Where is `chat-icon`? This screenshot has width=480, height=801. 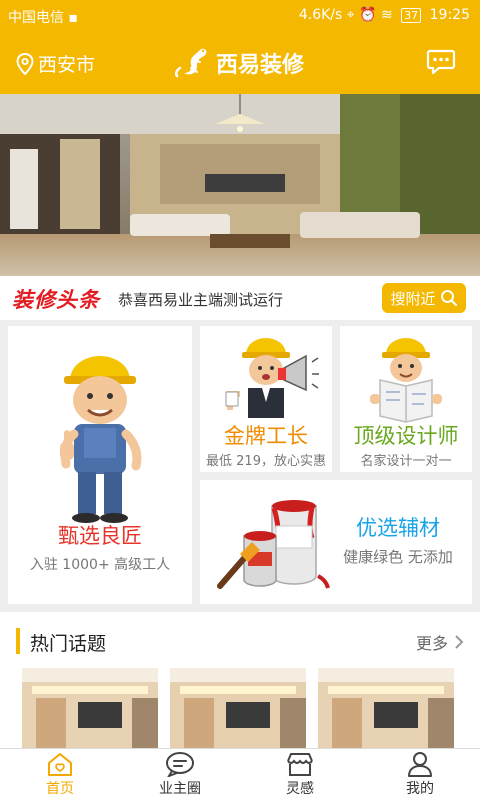 chat-icon is located at coordinates (180, 764).